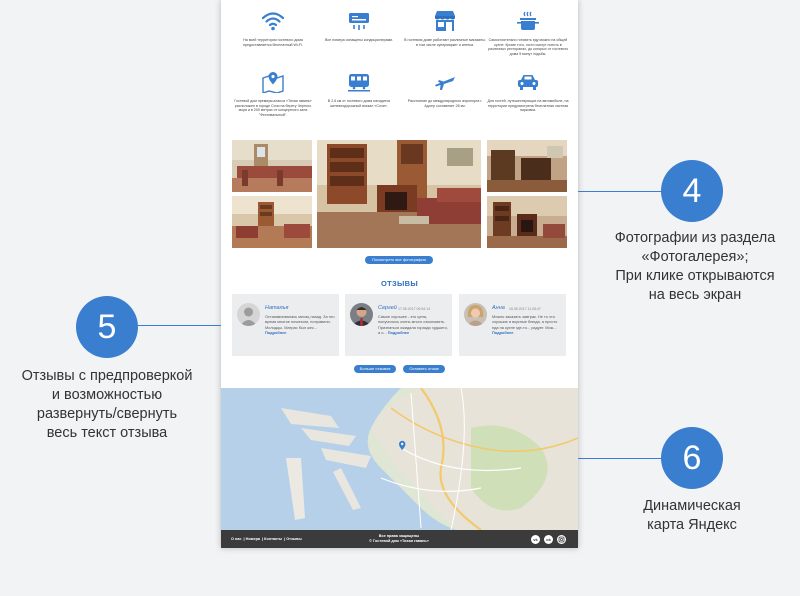 The height and width of the screenshot is (596, 800). I want to click on air-conditioner-icon, so click(359, 21).